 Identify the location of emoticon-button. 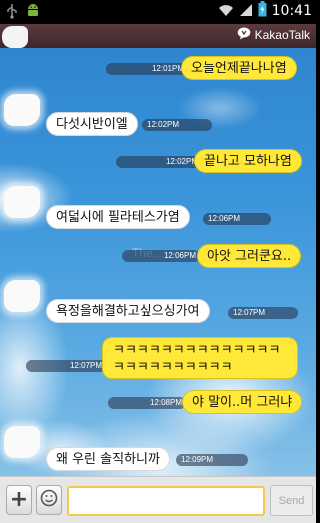
(49, 500).